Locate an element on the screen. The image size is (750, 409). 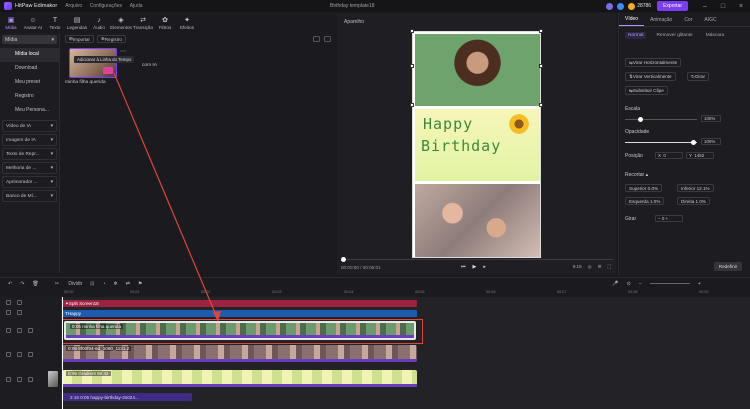
grid-view-icon is located at coordinates (327, 39).